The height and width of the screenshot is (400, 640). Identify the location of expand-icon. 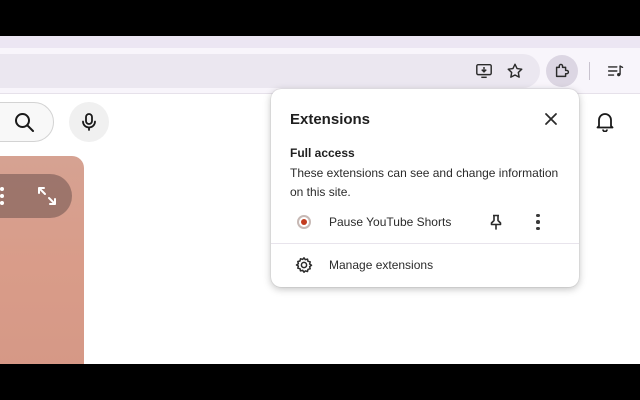
(47, 196).